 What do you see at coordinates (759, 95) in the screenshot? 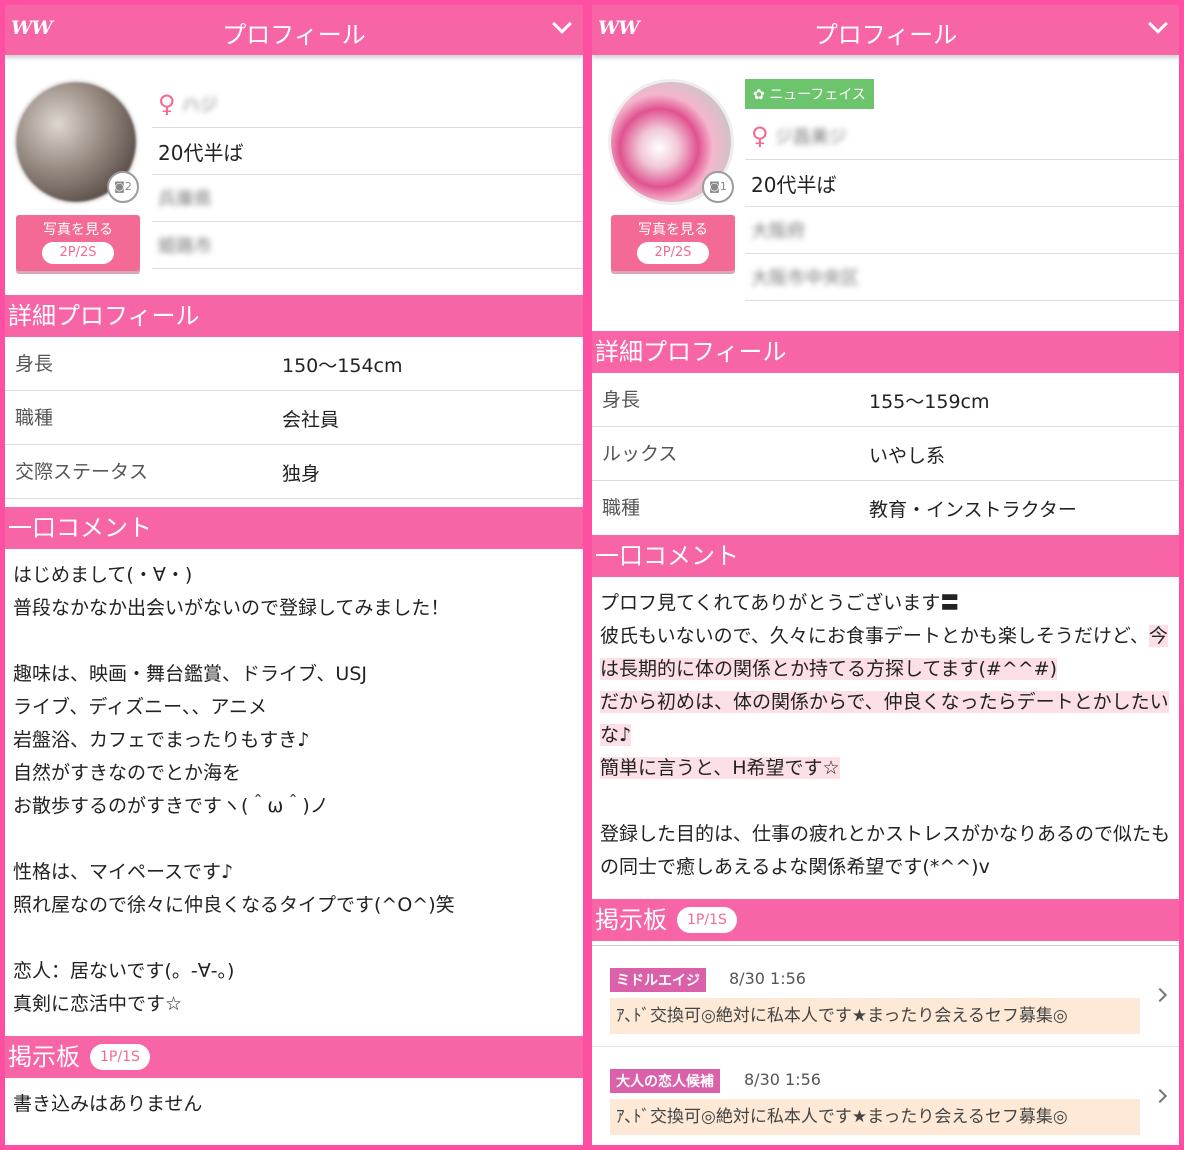
I see `sprout-icon: ✿` at bounding box center [759, 95].